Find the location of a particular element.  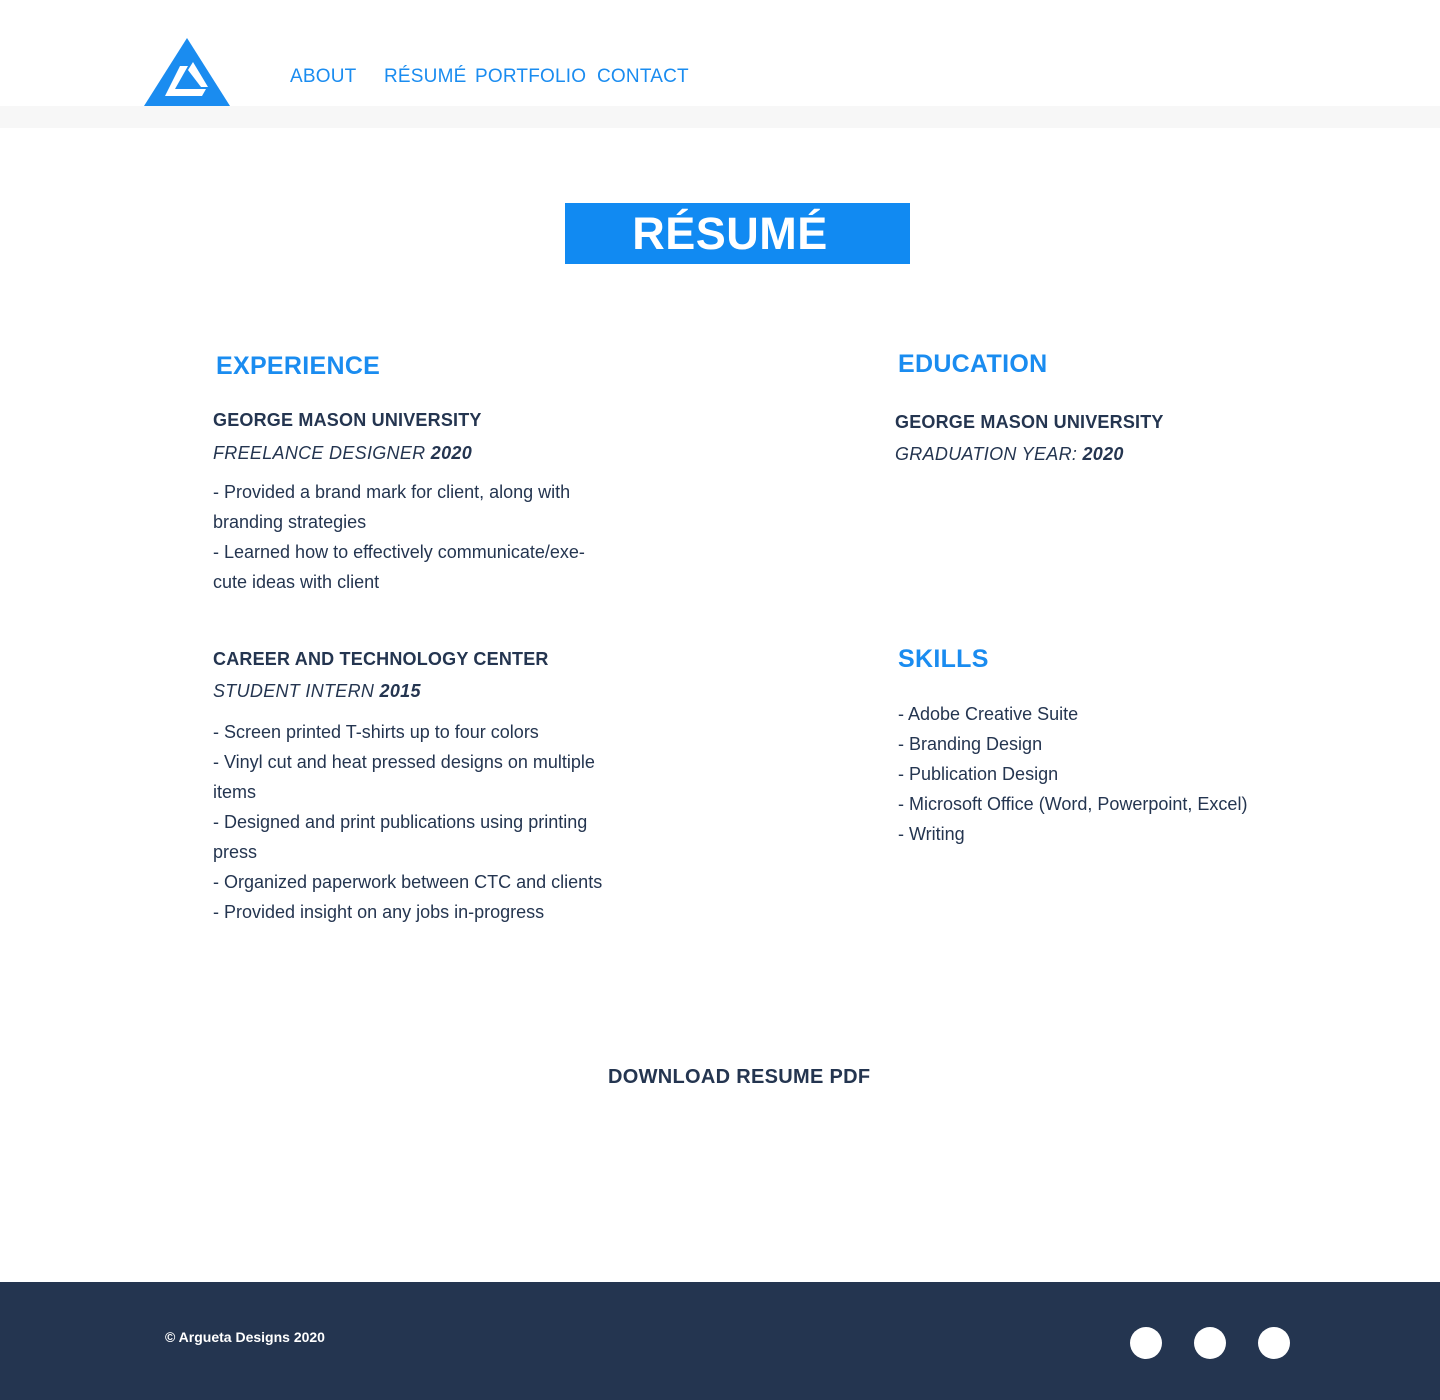

experience-role-year: 2015 is located at coordinates (400, 691).